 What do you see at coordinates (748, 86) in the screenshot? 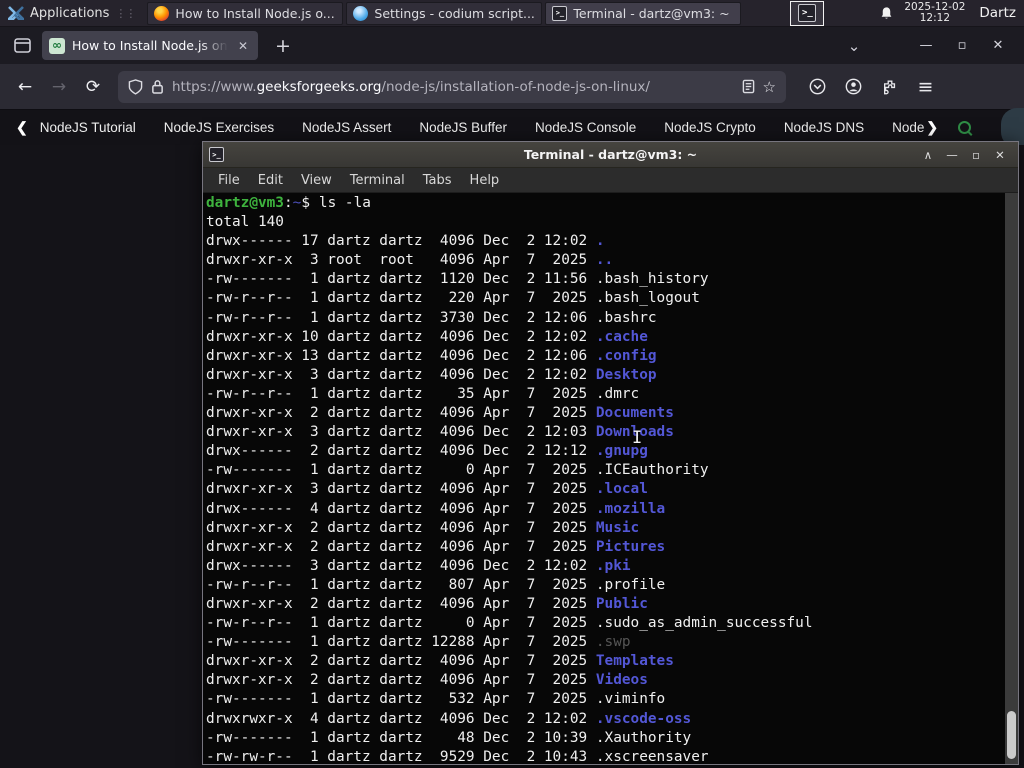
I see `reader-view-icon` at bounding box center [748, 86].